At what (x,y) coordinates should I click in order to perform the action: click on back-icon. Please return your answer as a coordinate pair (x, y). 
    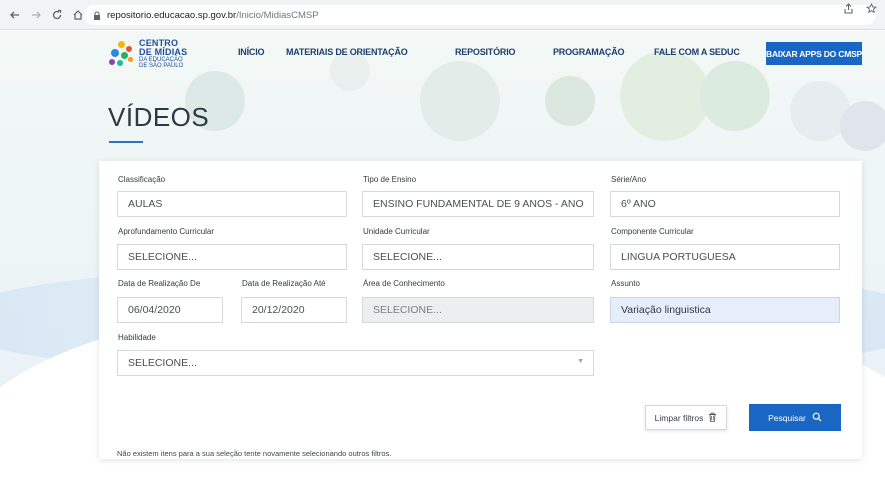
    Looking at the image, I should click on (15, 15).